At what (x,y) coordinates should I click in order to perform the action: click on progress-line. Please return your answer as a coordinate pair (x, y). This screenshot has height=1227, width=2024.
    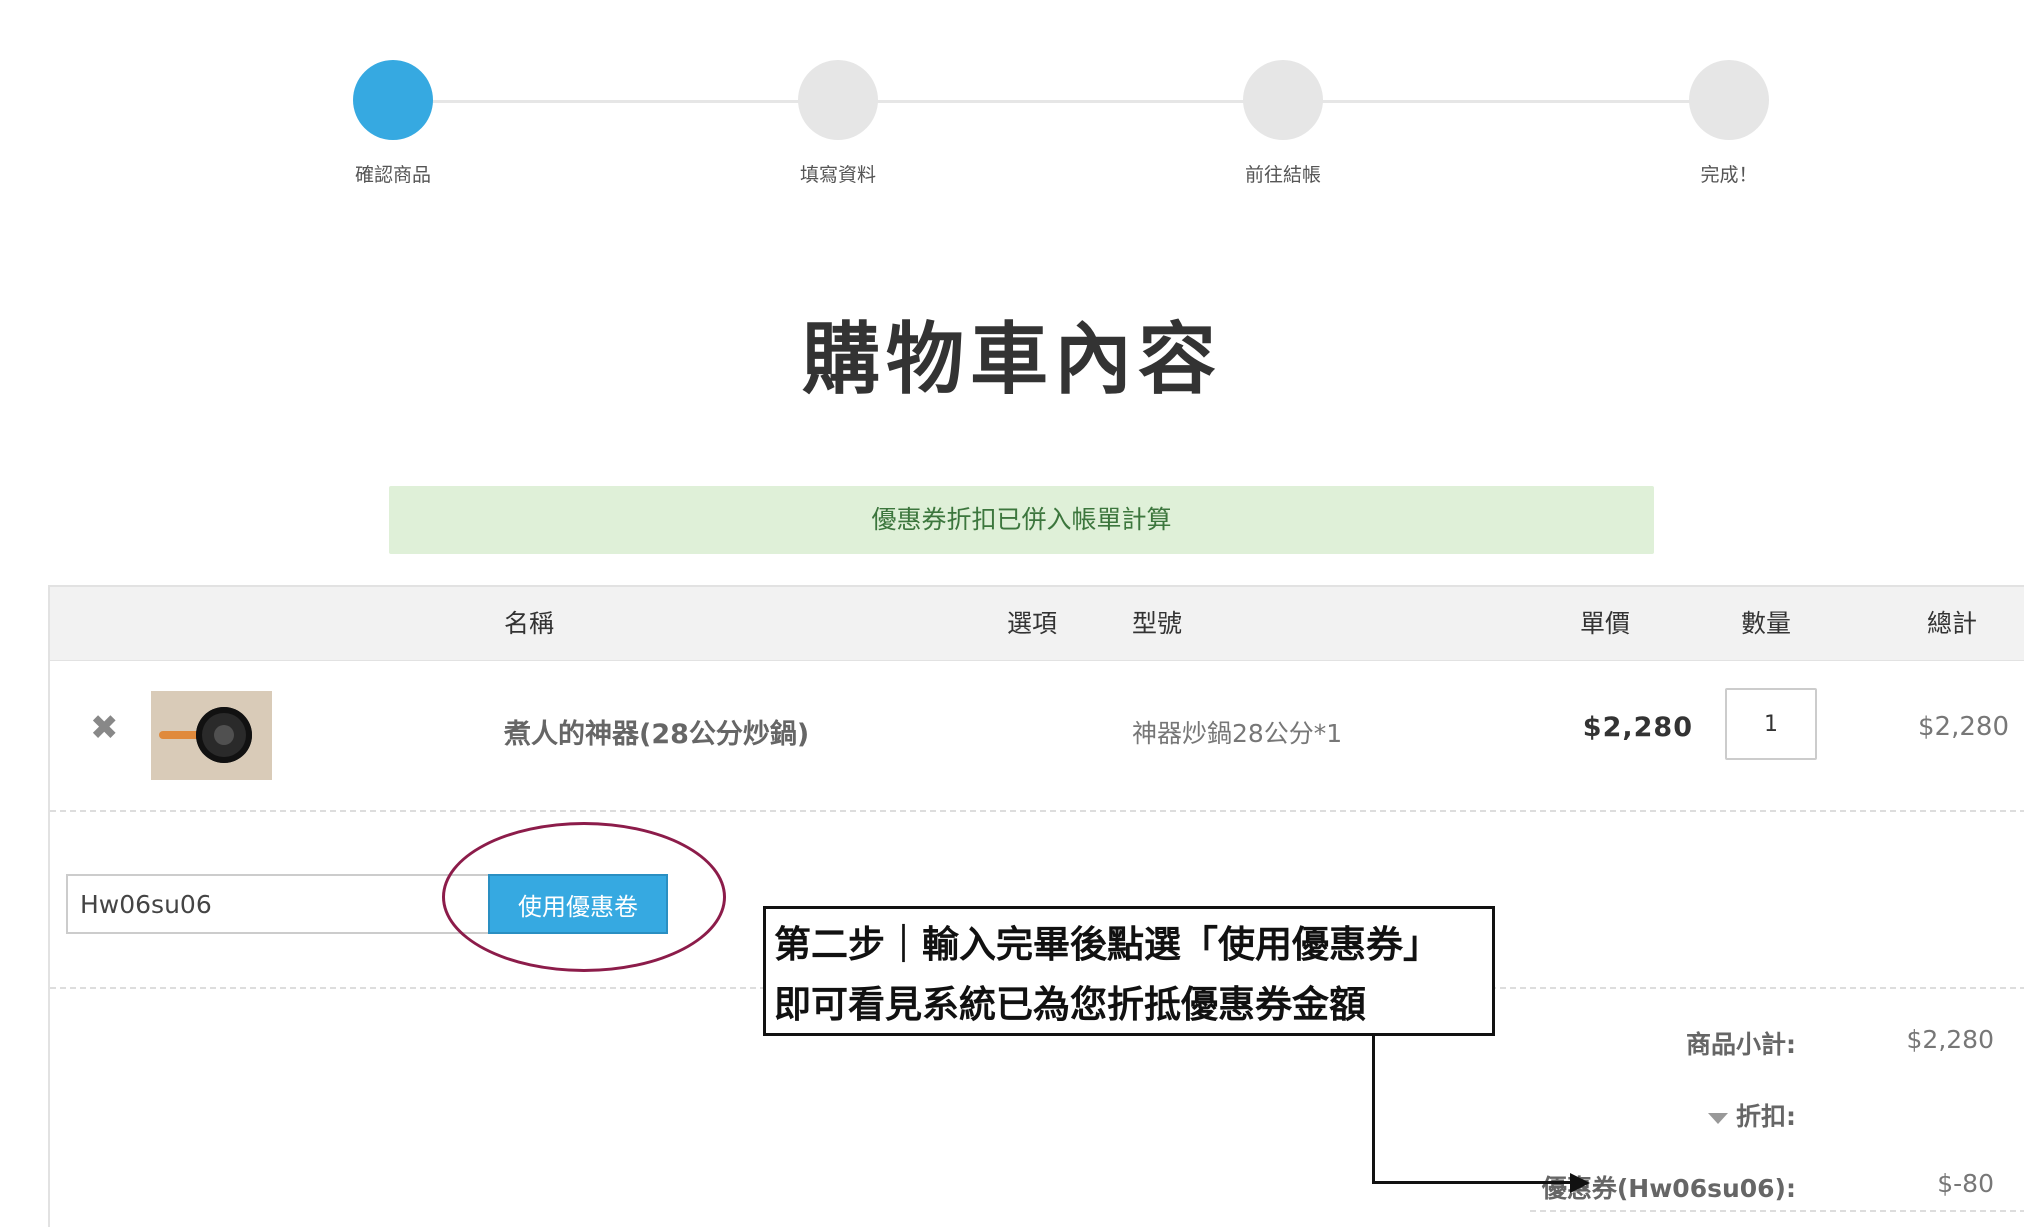
    Looking at the image, I should click on (1061, 101).